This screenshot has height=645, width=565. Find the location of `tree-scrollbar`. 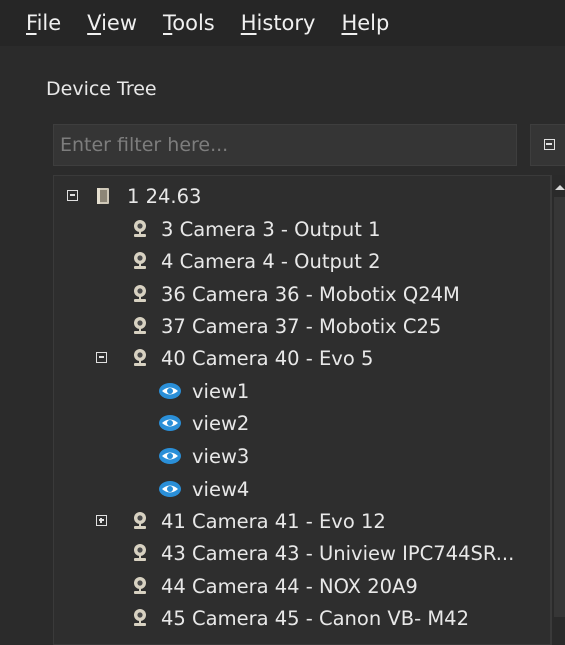

tree-scrollbar is located at coordinates (558, 410).